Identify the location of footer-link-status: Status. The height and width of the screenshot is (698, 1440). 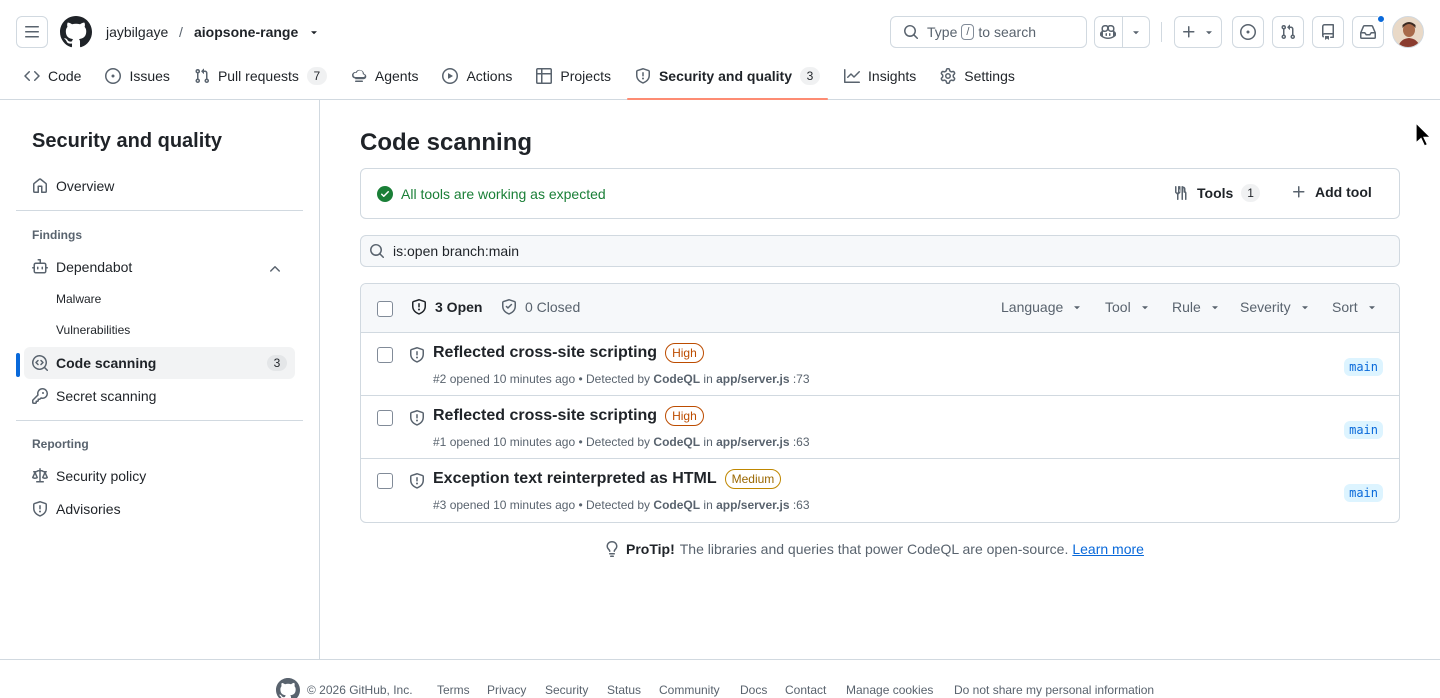
(624, 690).